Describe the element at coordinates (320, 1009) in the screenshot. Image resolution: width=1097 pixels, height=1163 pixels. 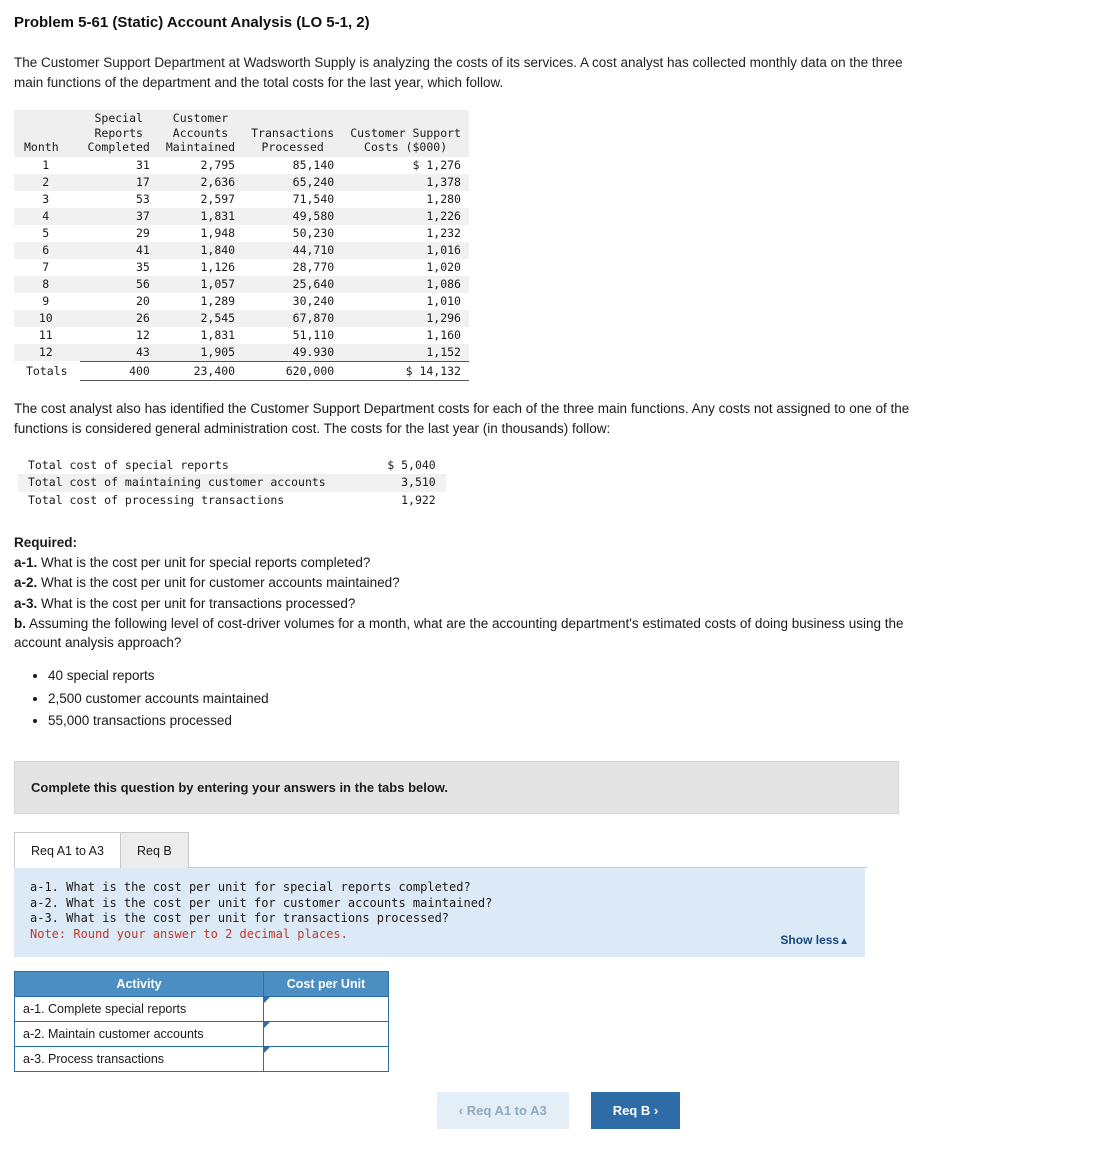
I see `cost-per-unit-input-a1` at that location.